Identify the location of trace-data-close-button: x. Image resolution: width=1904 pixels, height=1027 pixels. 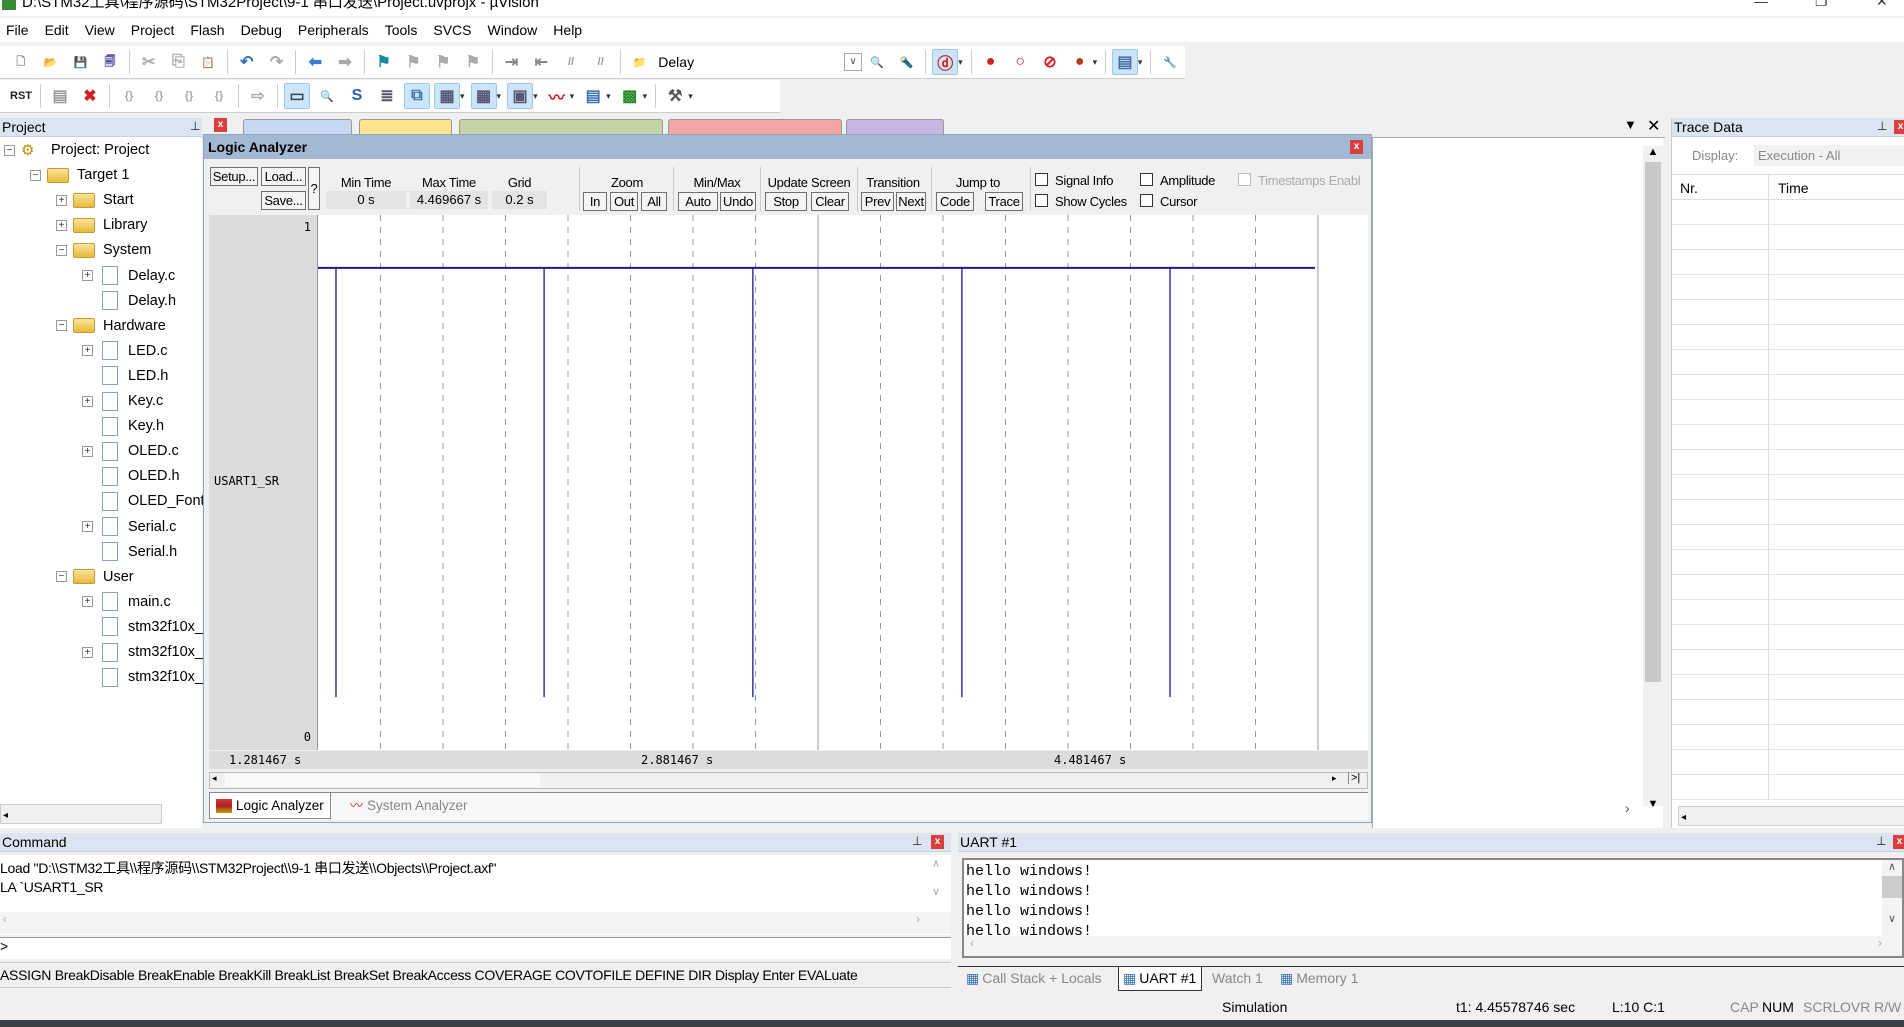
(1899, 127).